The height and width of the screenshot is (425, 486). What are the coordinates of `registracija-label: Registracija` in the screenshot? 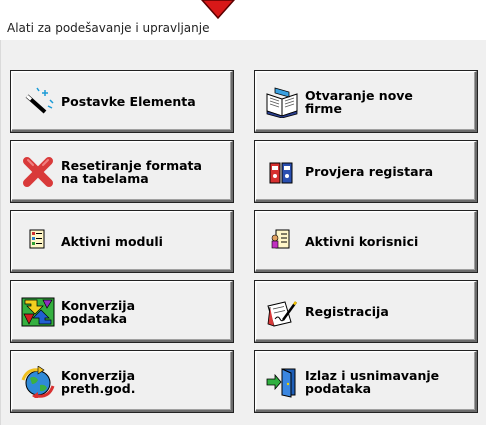 It's located at (347, 311).